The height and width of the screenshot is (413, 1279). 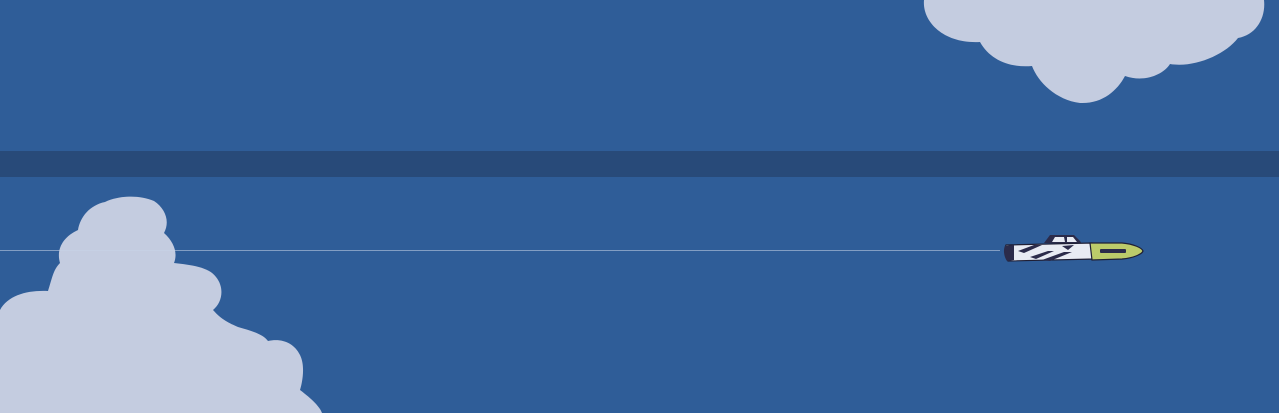 I want to click on ship-engine, so click(x=1008, y=253).